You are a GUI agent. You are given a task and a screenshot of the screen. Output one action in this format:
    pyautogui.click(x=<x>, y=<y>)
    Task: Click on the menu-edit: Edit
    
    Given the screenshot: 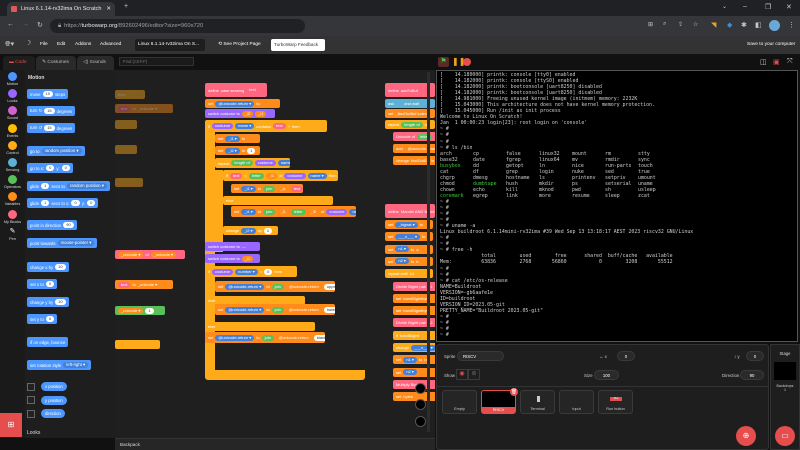 What is the action you would take?
    pyautogui.click(x=61, y=44)
    